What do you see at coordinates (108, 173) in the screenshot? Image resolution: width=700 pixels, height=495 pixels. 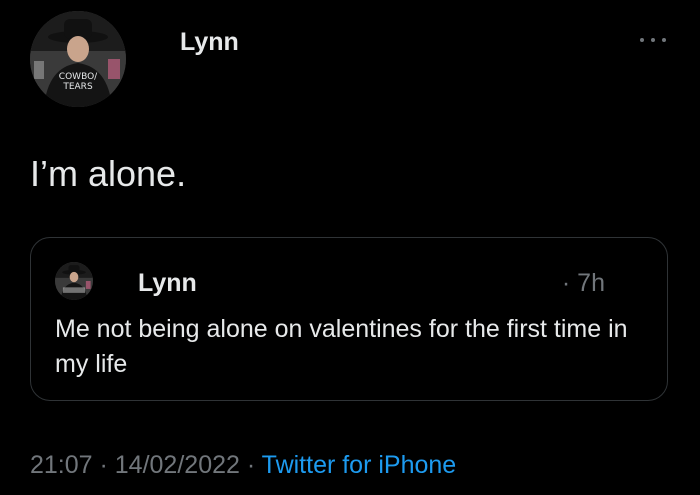 I see `tweet-text: I’m alone.` at bounding box center [108, 173].